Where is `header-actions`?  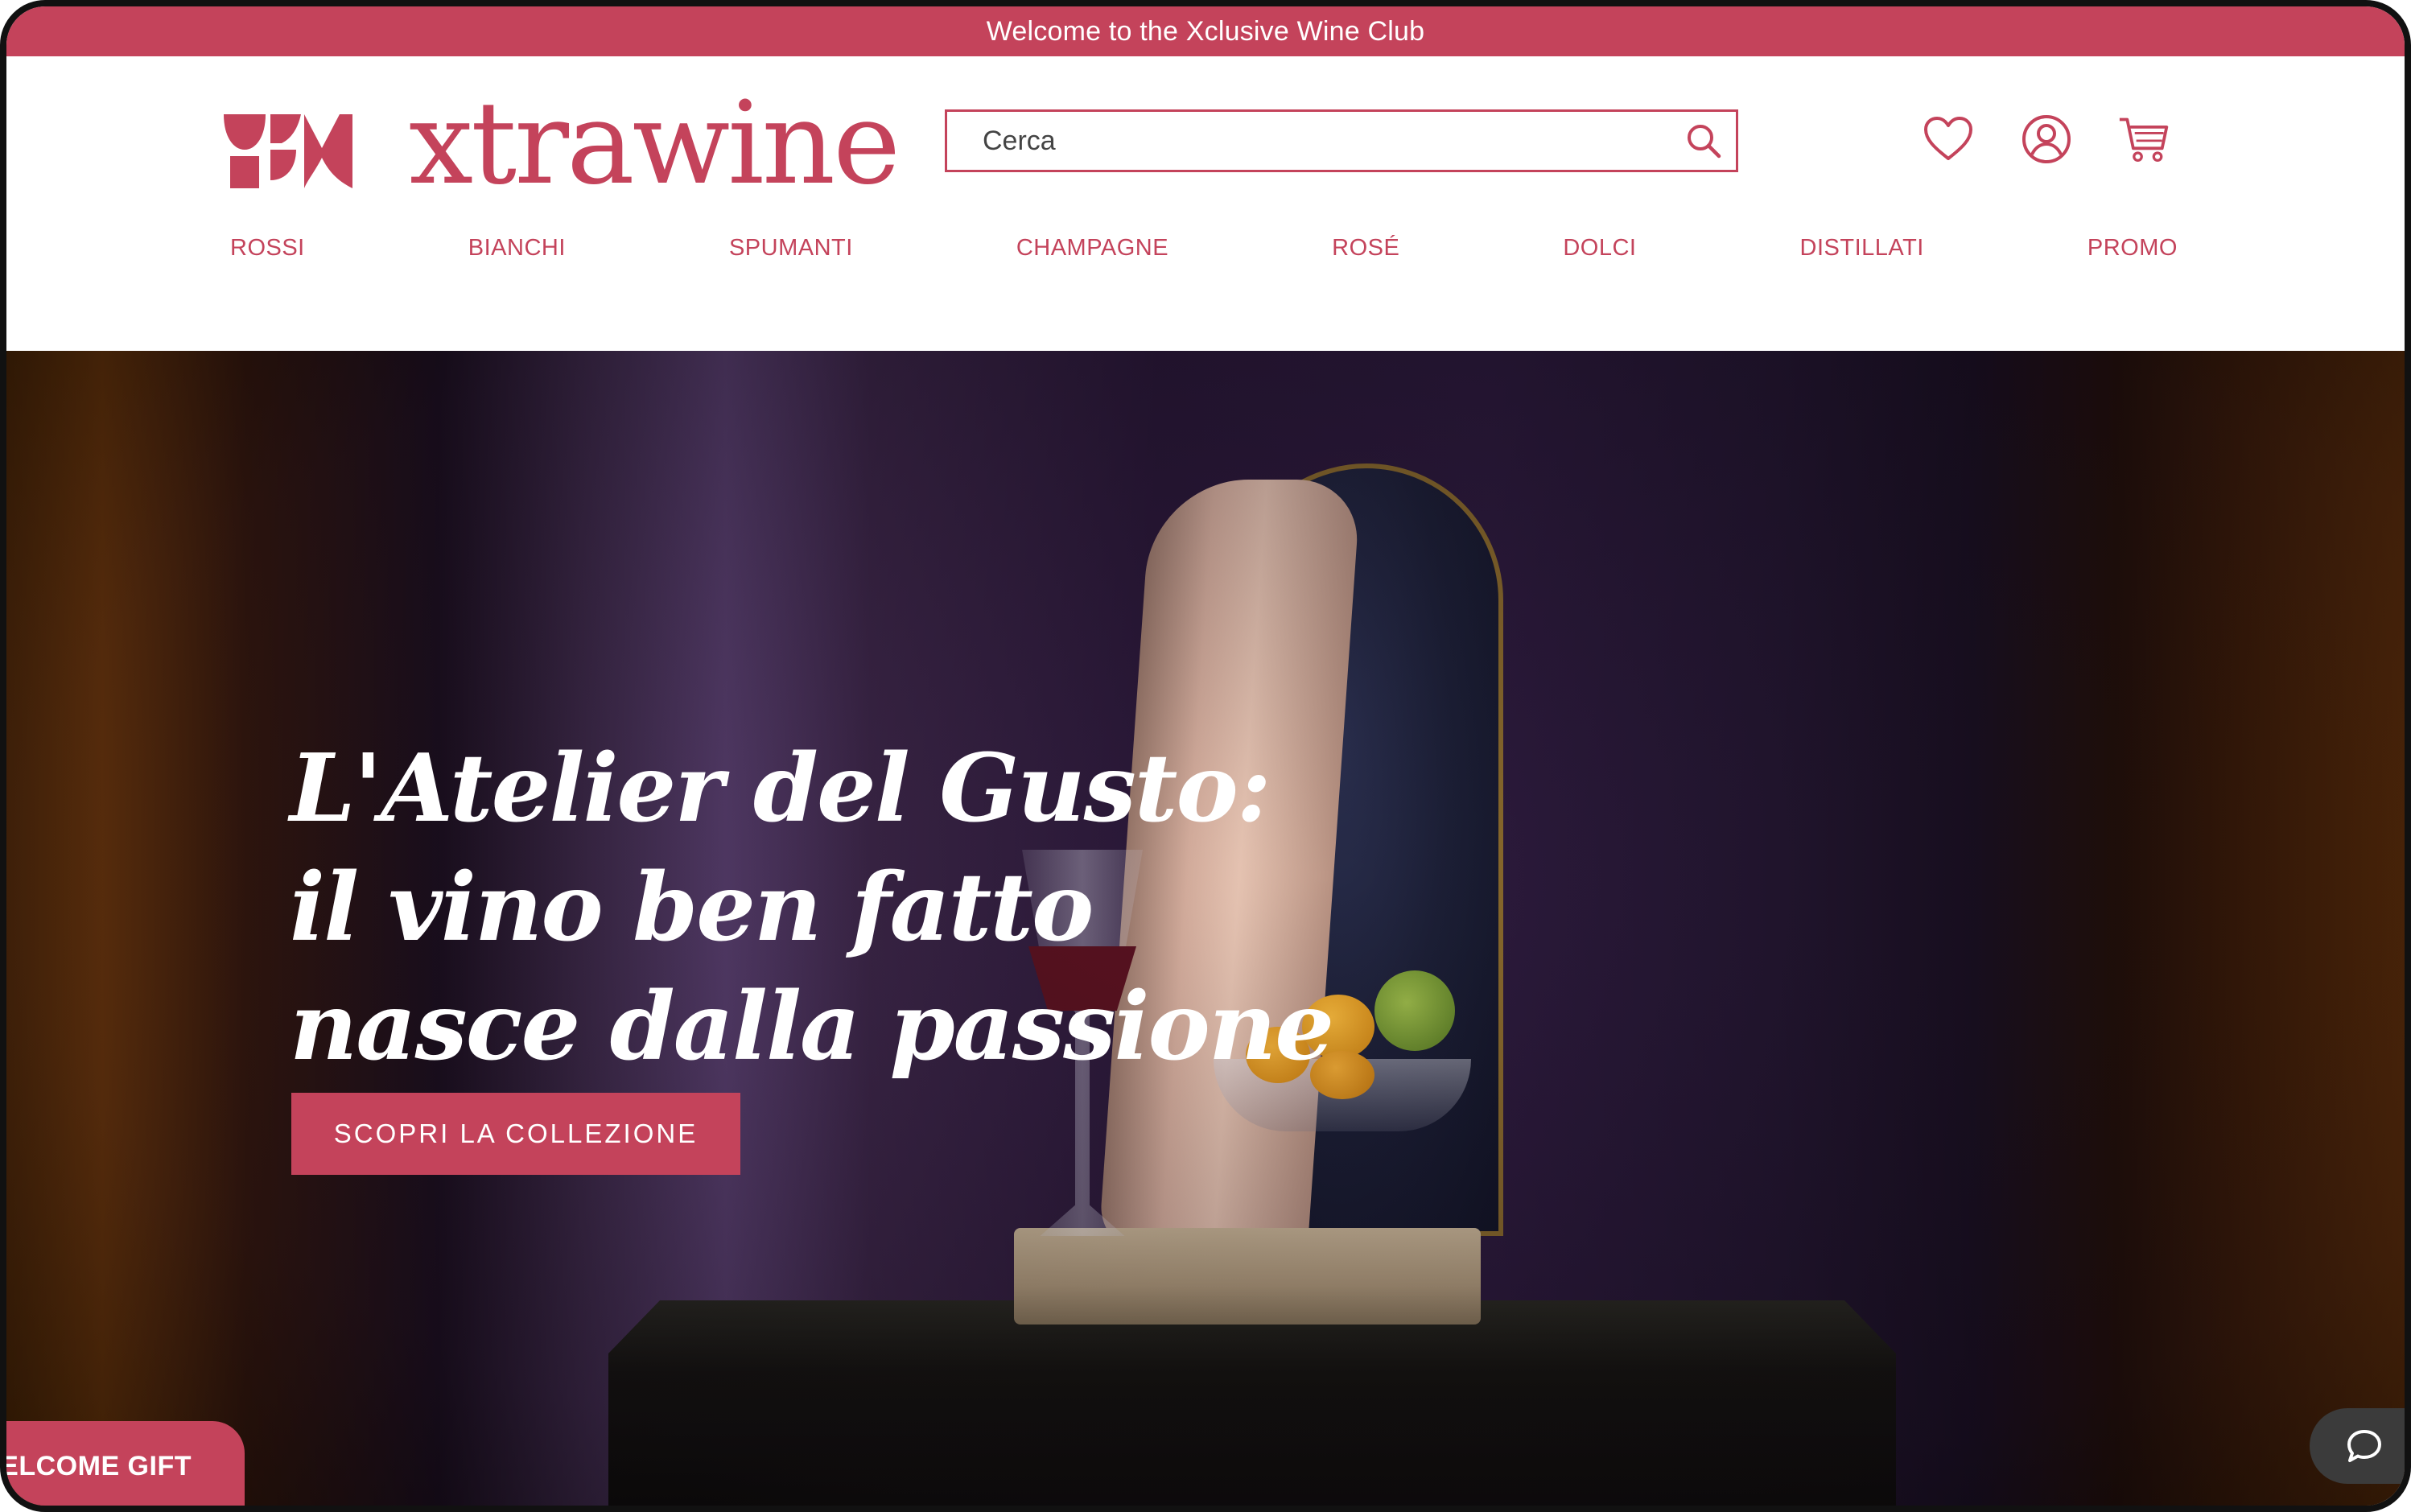
header-actions is located at coordinates (2046, 139).